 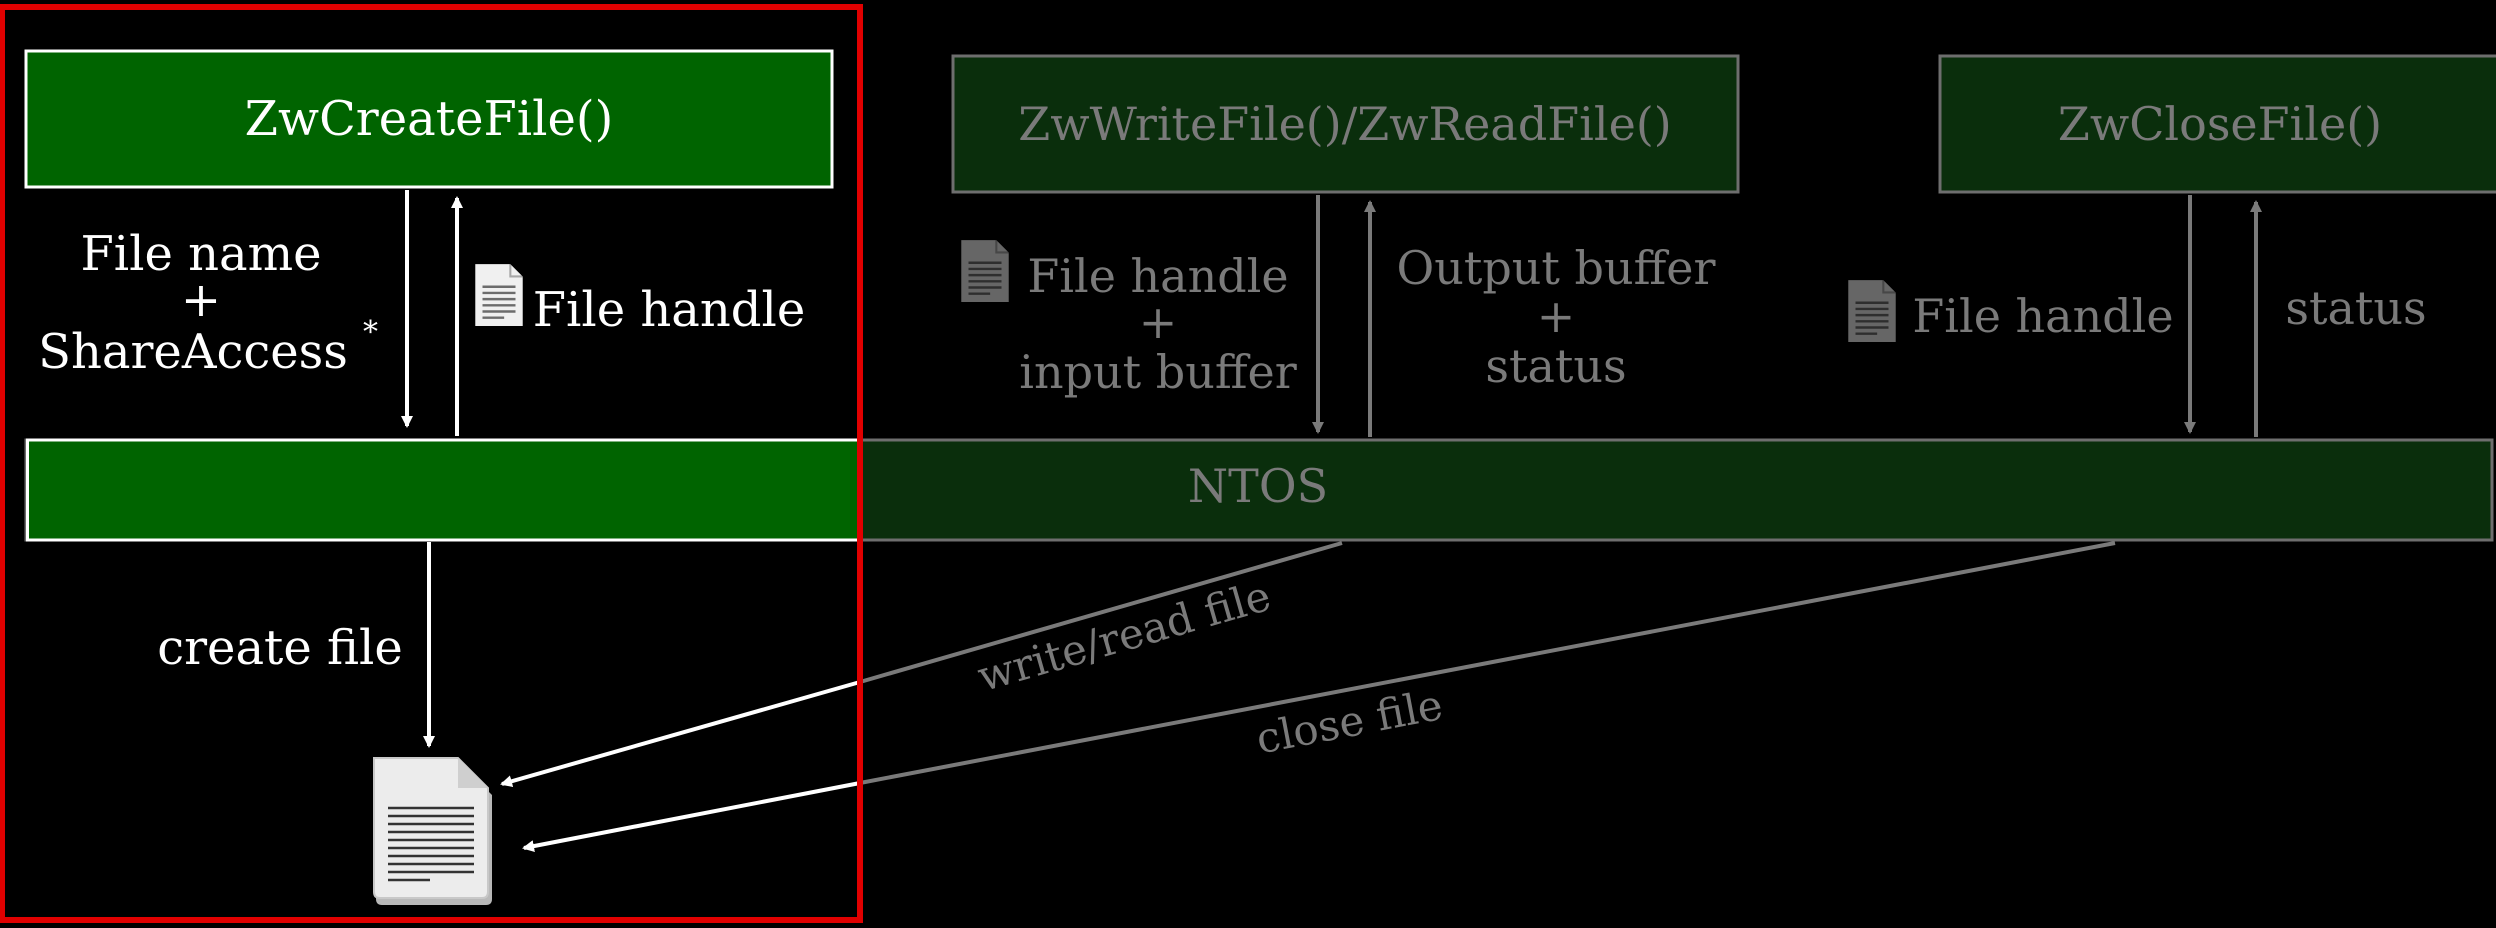 I want to click on create-file-label: create file, so click(x=280, y=648).